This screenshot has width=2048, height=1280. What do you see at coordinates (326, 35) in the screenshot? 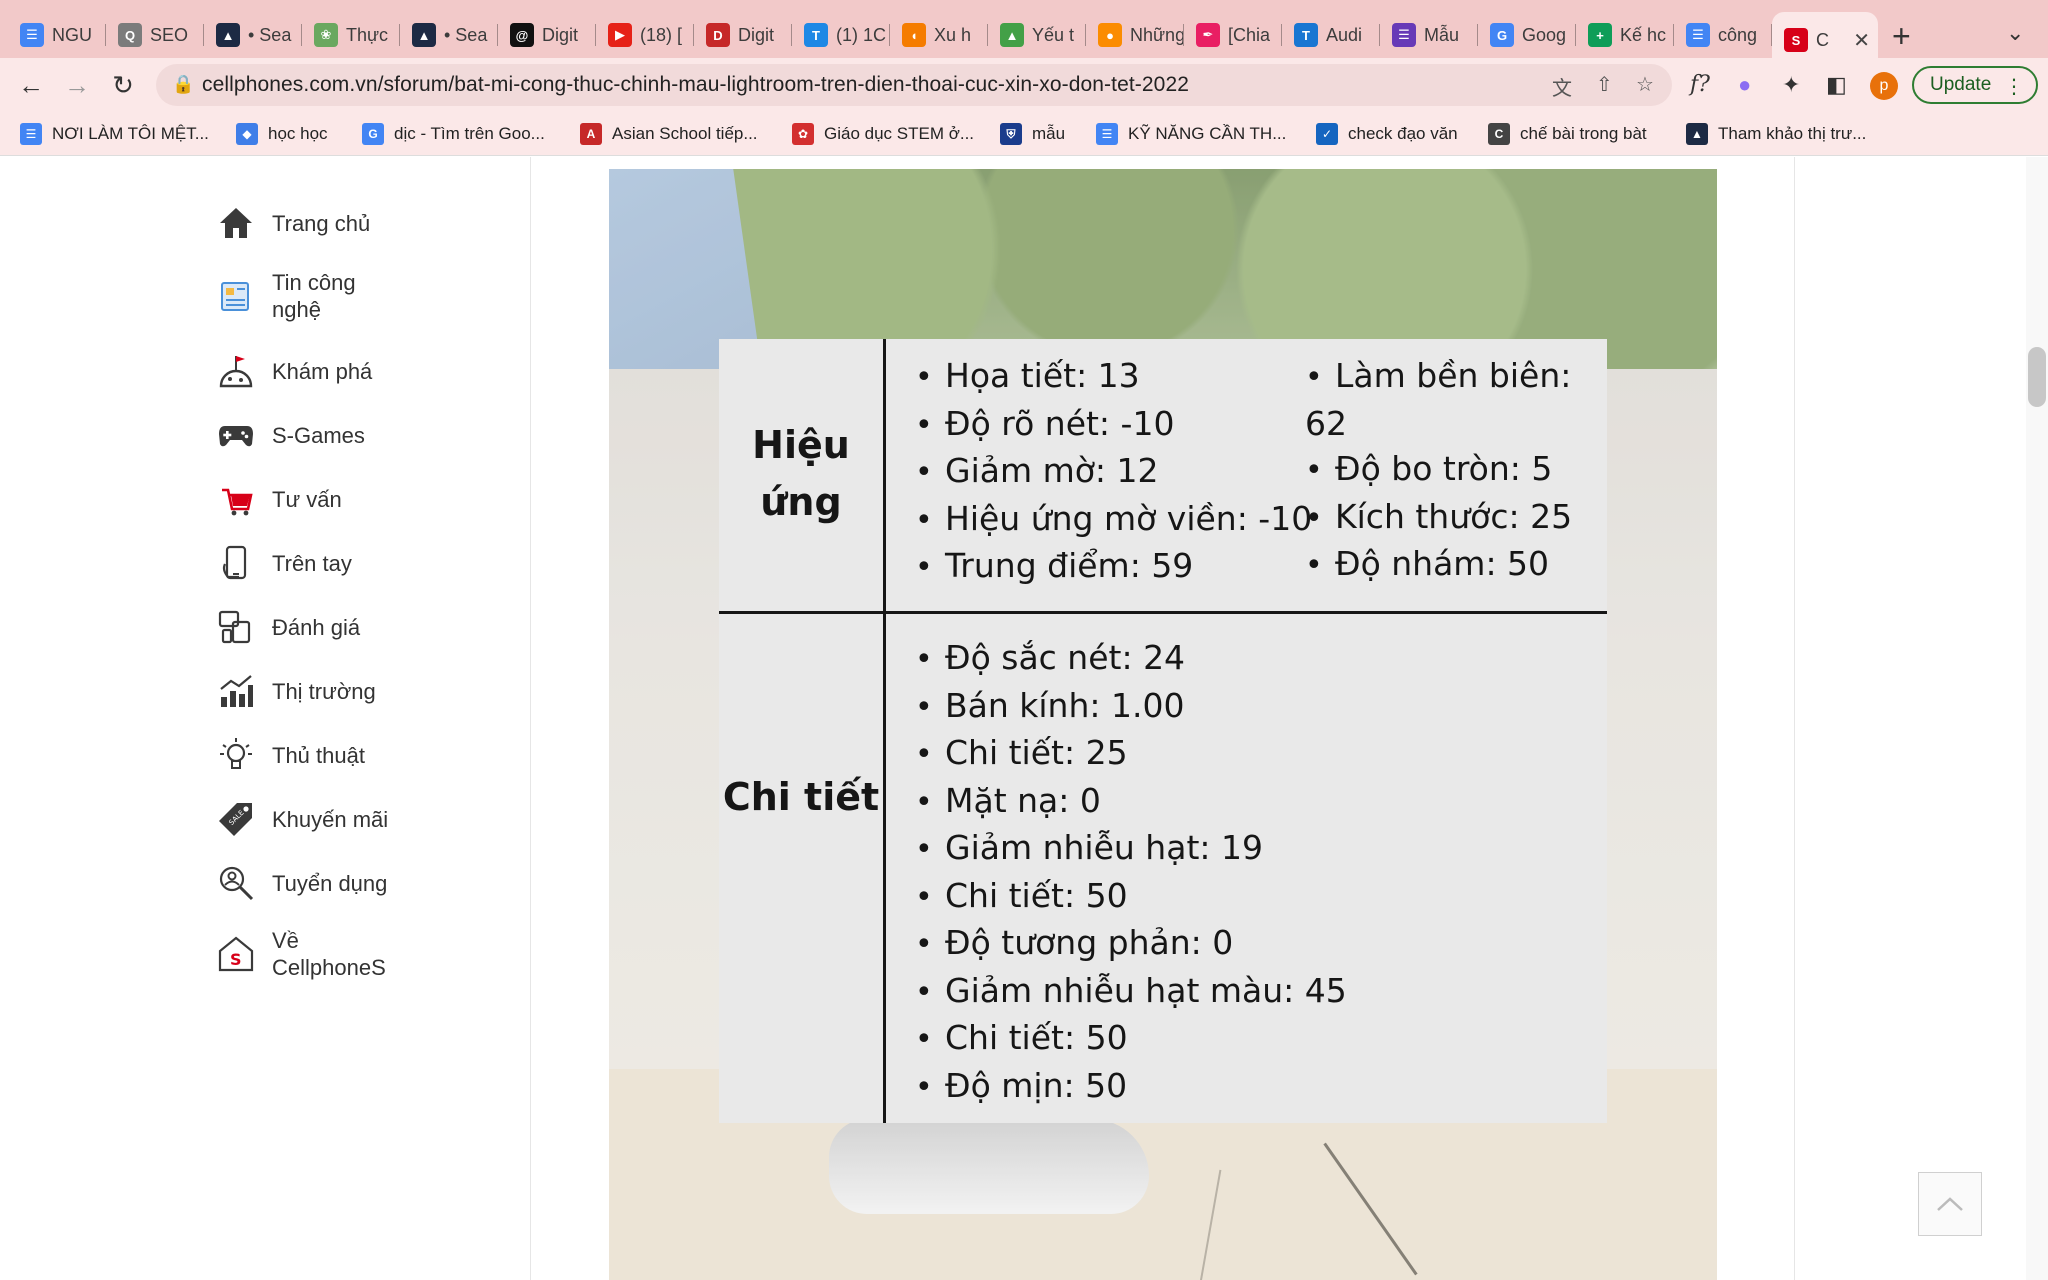
I see `leaf-icon: ❀` at bounding box center [326, 35].